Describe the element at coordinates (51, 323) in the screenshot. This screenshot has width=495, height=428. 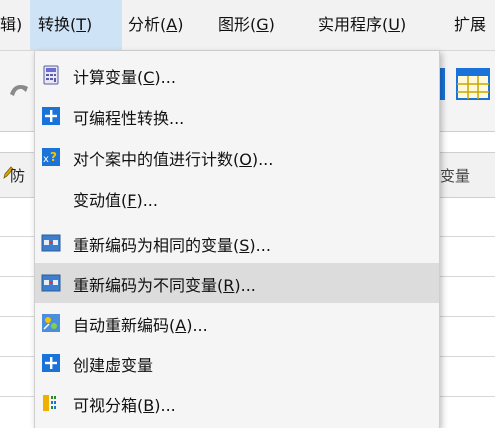
I see `auto-recode-icon` at that location.